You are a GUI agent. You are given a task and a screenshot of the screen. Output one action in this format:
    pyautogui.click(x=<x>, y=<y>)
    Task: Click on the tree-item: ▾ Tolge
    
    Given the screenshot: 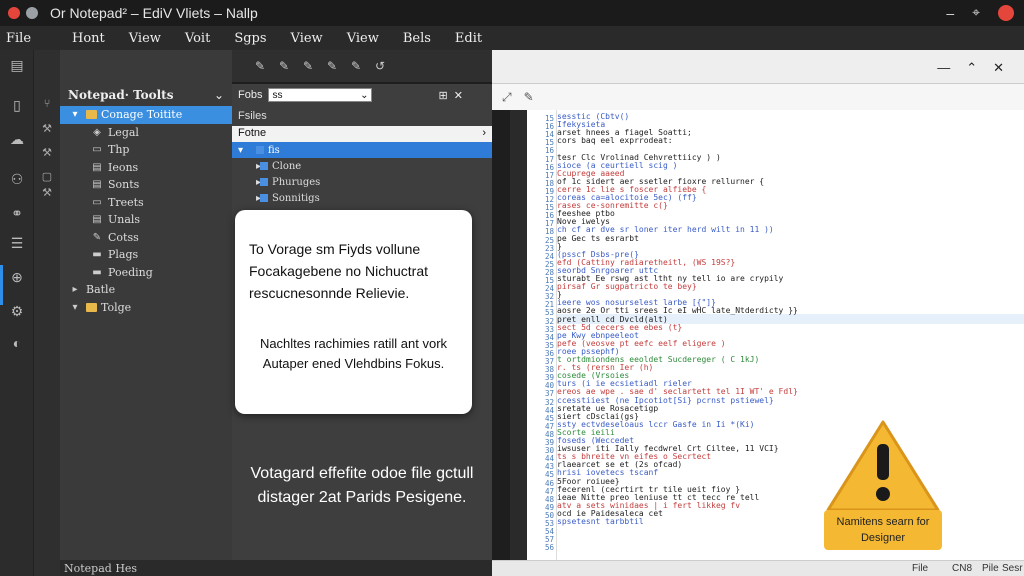 What is the action you would take?
    pyautogui.click(x=146, y=308)
    